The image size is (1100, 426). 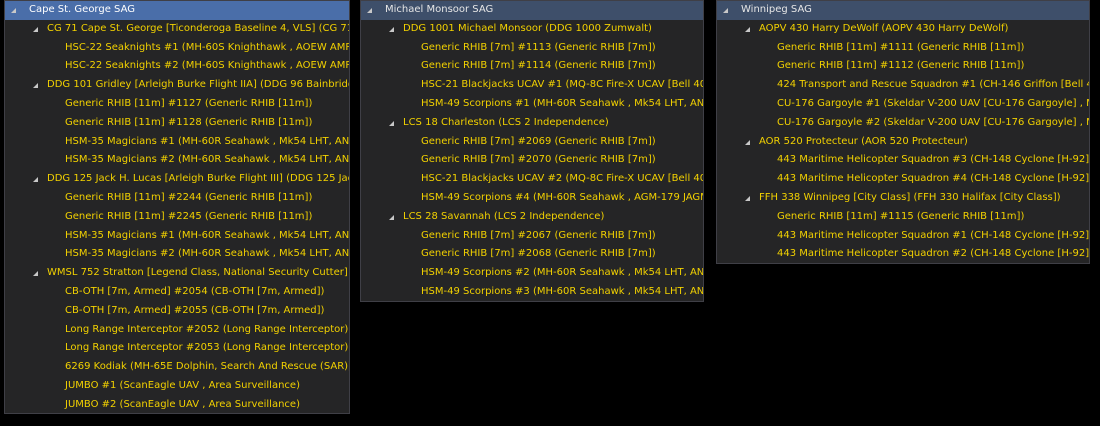 What do you see at coordinates (532, 10) in the screenshot?
I see `tree-header: Michael Monsoor SAG` at bounding box center [532, 10].